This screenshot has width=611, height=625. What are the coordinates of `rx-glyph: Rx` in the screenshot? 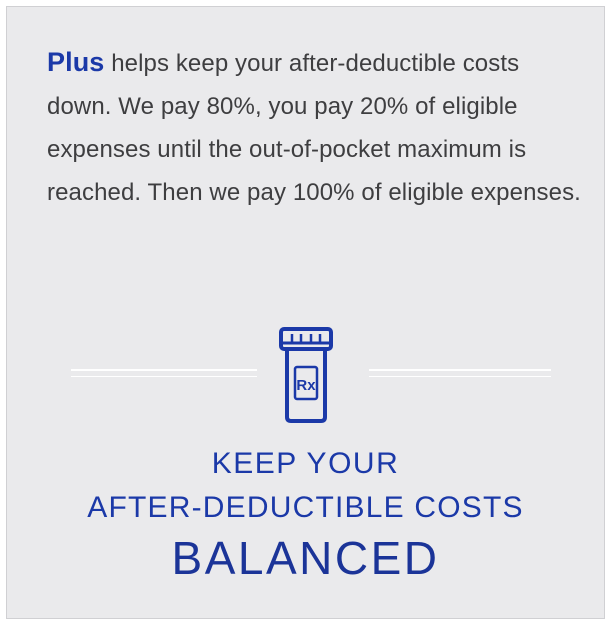 It's located at (306, 385).